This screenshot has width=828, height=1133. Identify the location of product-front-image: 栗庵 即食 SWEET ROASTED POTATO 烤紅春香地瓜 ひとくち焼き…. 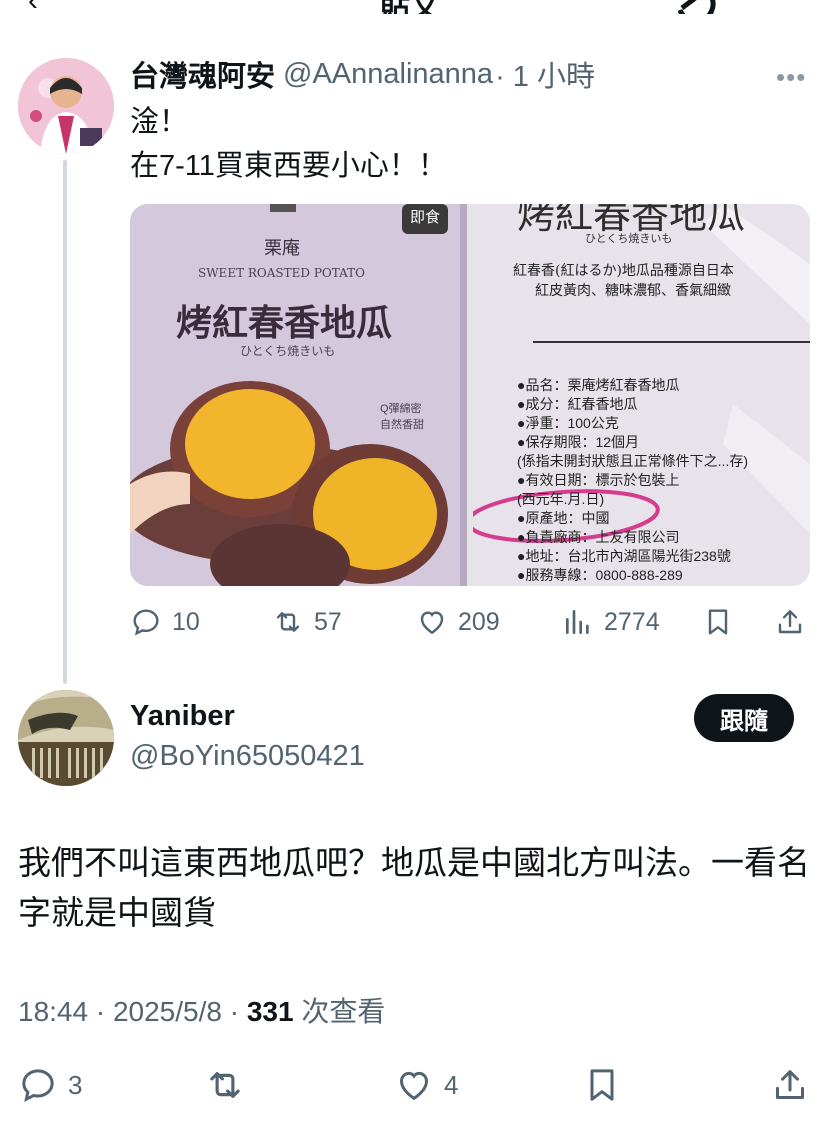
(298, 395).